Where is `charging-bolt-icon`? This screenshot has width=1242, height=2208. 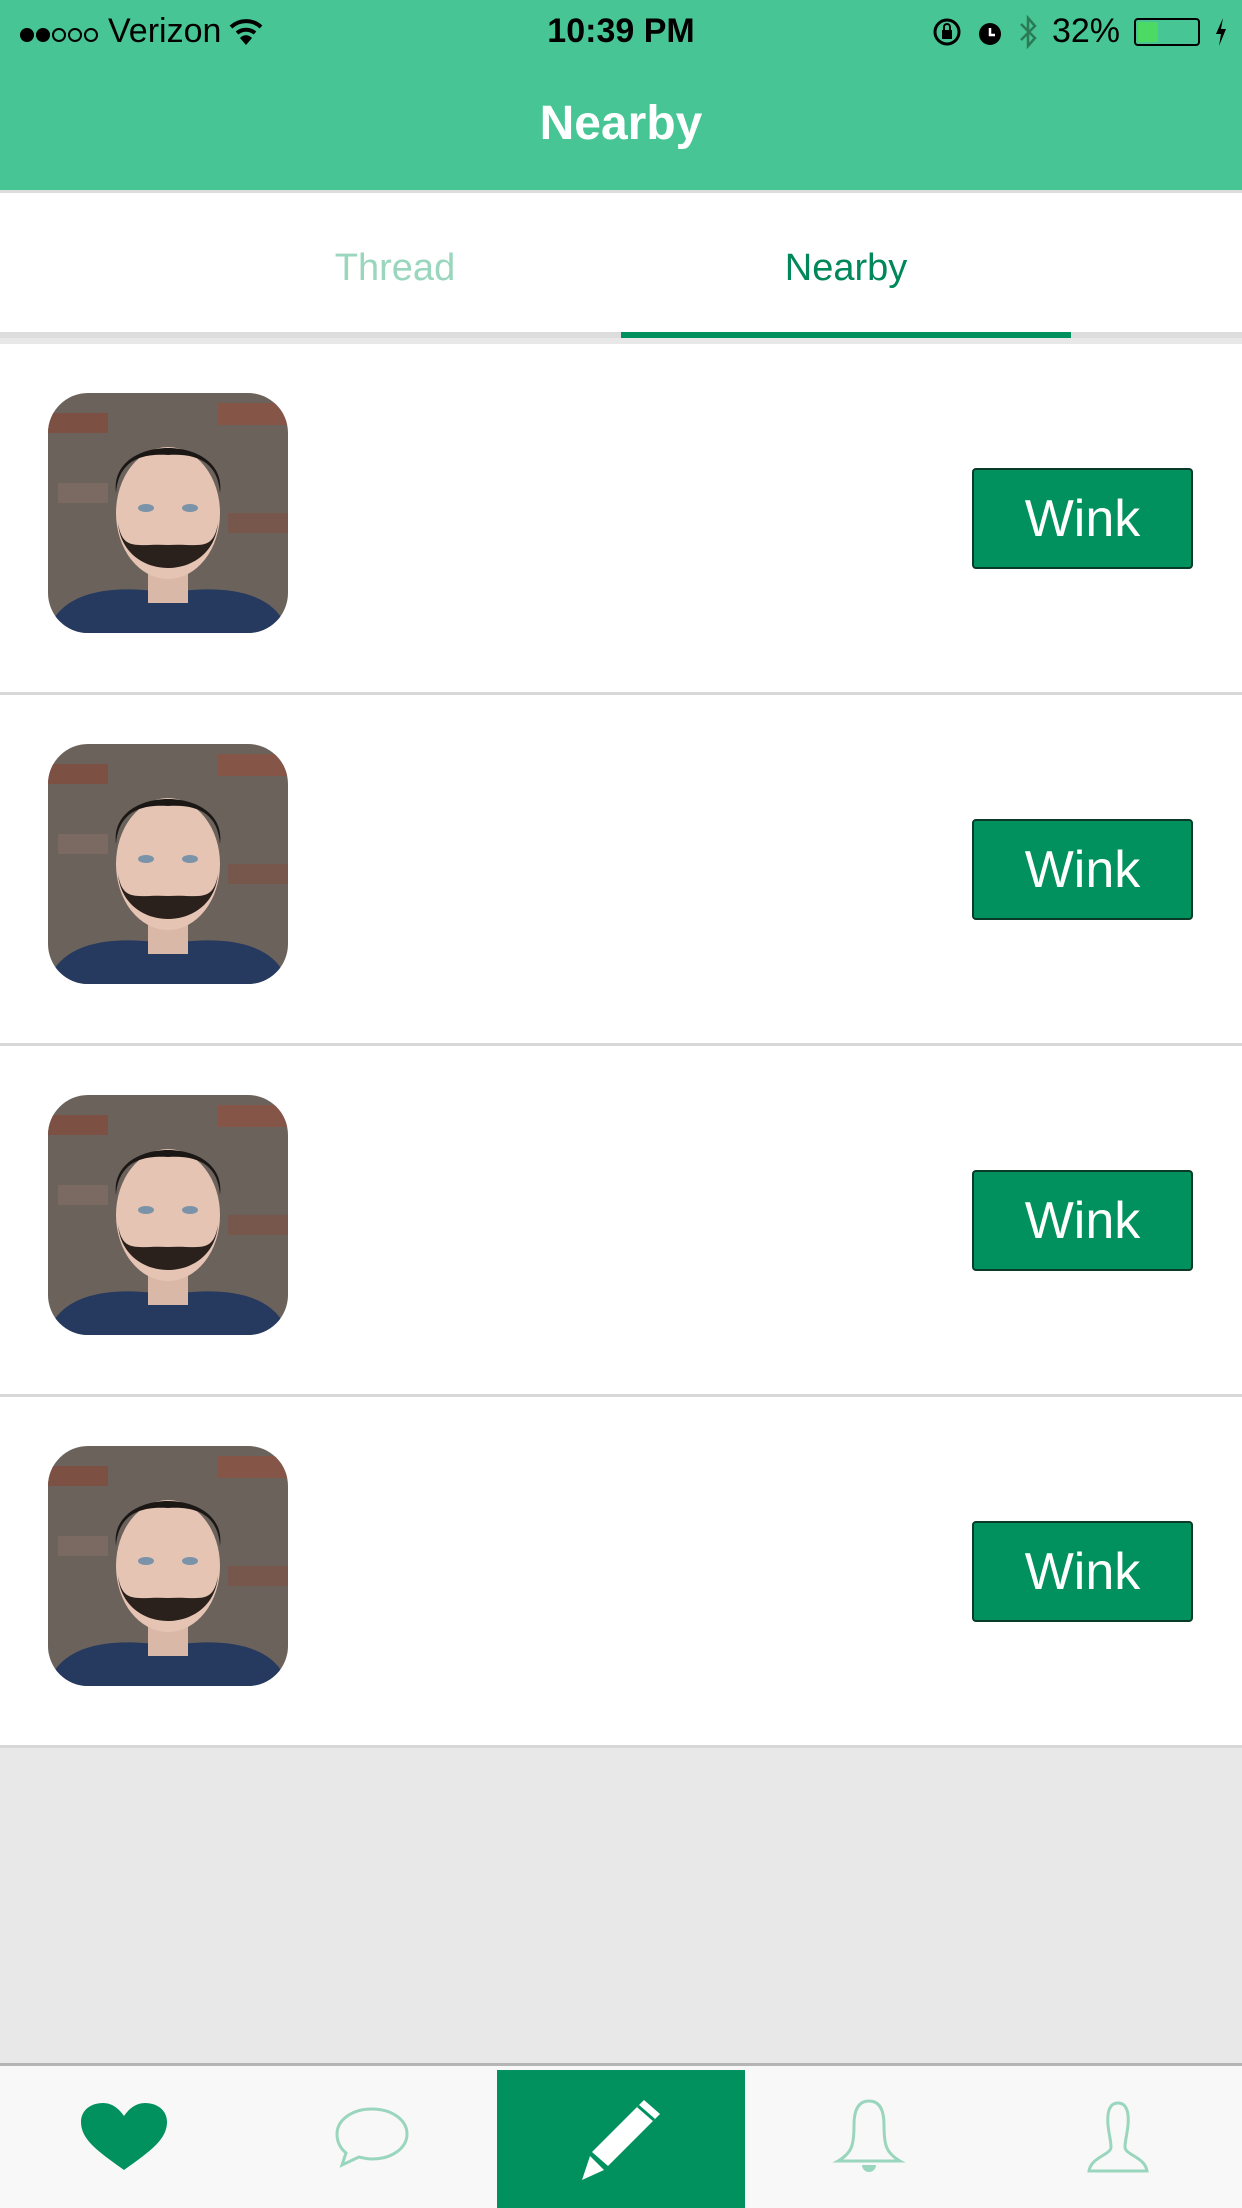
charging-bolt-icon is located at coordinates (1221, 31).